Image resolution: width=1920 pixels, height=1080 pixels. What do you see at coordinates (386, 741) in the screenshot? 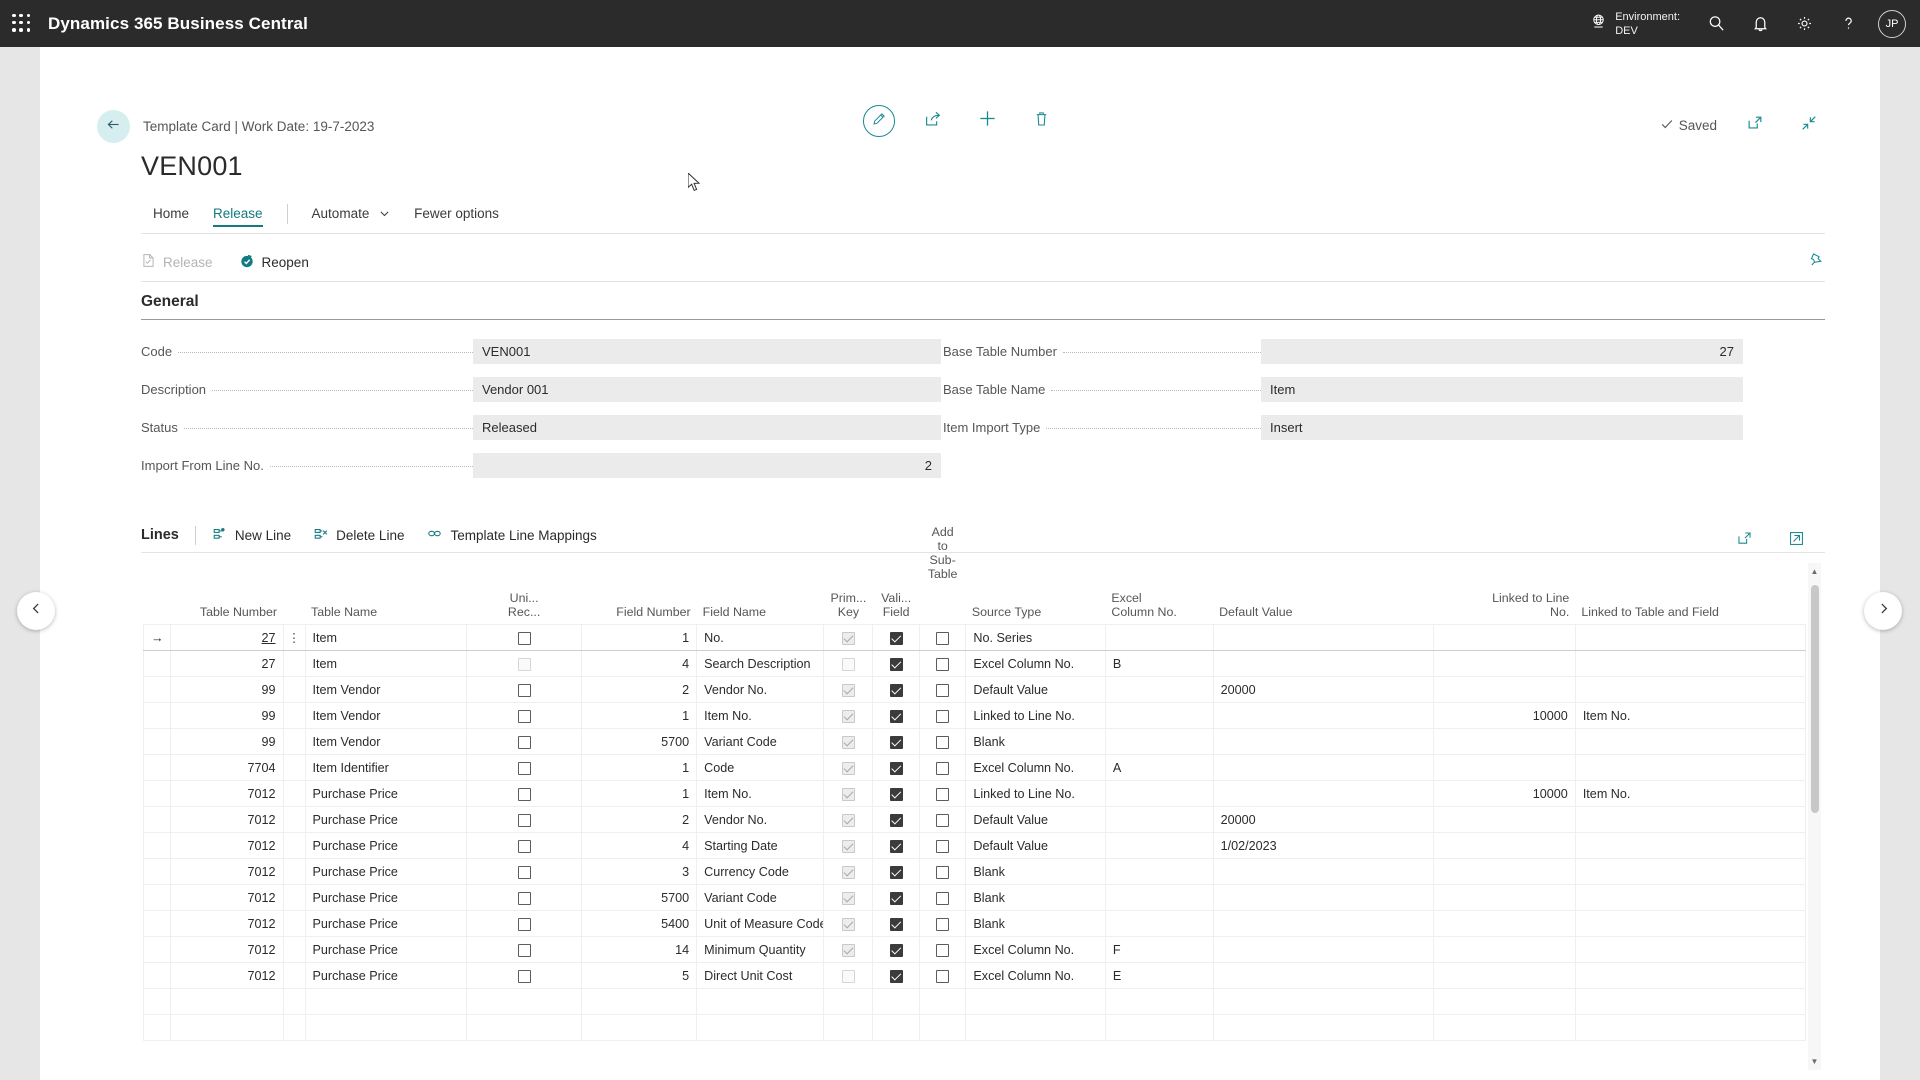
I see `cell-table-name: Item Vendor` at bounding box center [386, 741].